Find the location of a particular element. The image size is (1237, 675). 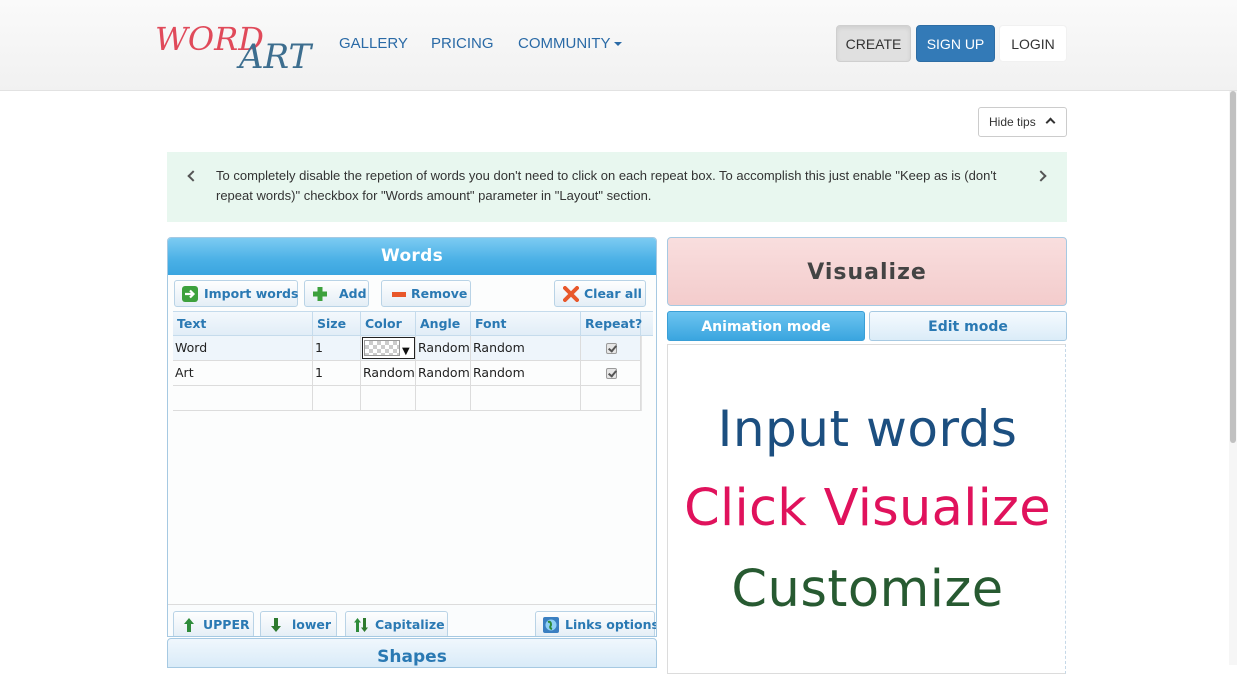

uppercase-button: UPPER is located at coordinates (213, 623).